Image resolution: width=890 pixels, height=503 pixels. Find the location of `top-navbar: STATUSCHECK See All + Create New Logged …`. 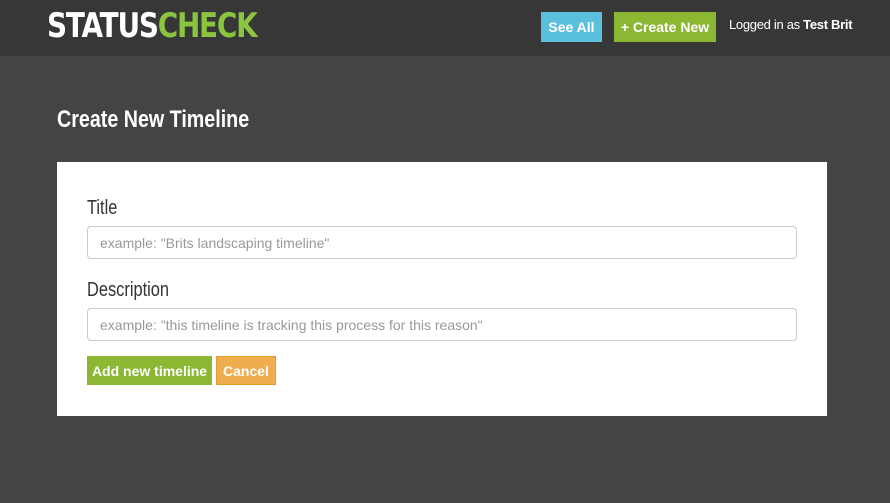

top-navbar: STATUSCHECK See All + Create New Logged … is located at coordinates (445, 28).